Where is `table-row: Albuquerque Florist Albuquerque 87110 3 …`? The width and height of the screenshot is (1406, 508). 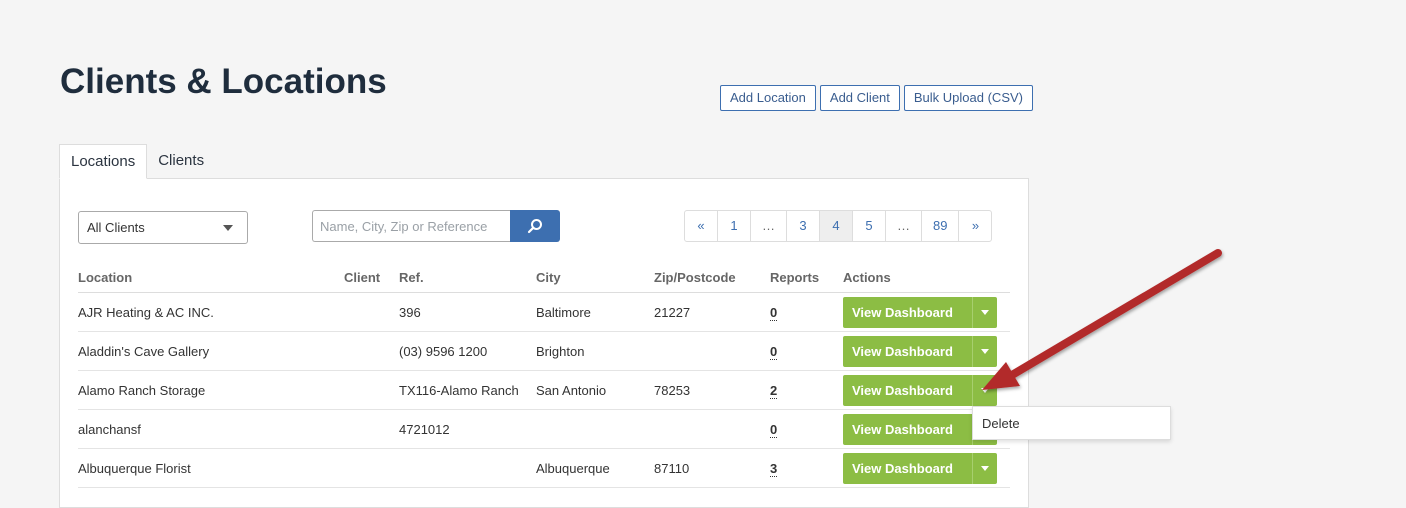 table-row: Albuquerque Florist Albuquerque 87110 3 … is located at coordinates (544, 468).